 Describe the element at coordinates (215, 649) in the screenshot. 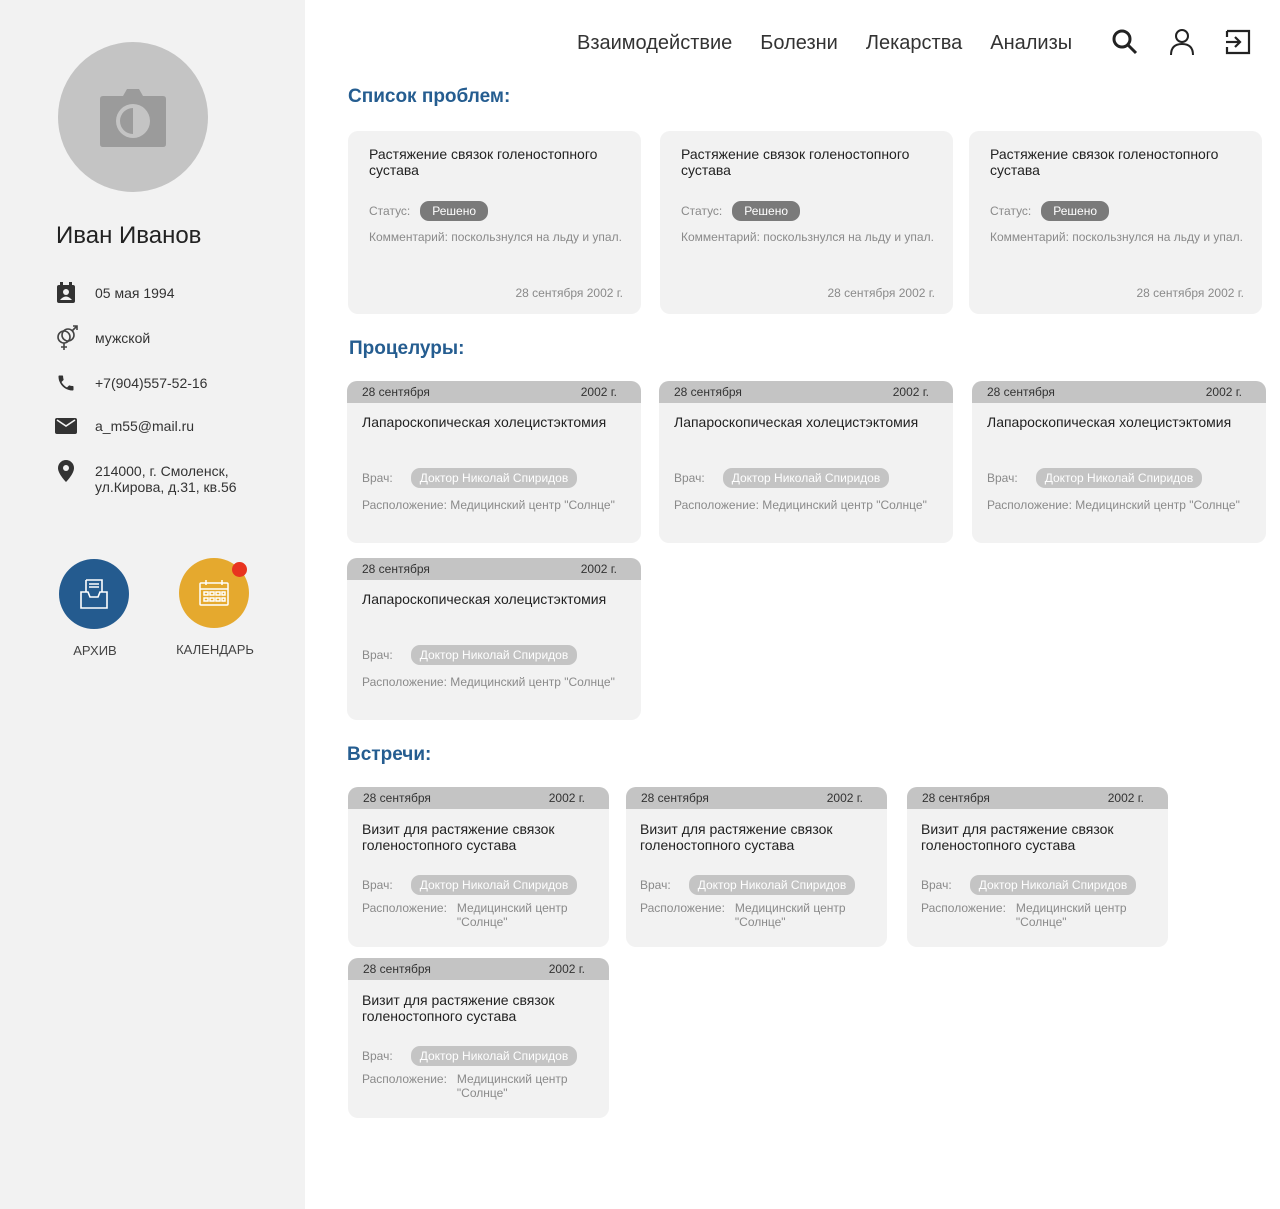

I see `calendar-label: КАЛЕНДАРЬ` at that location.